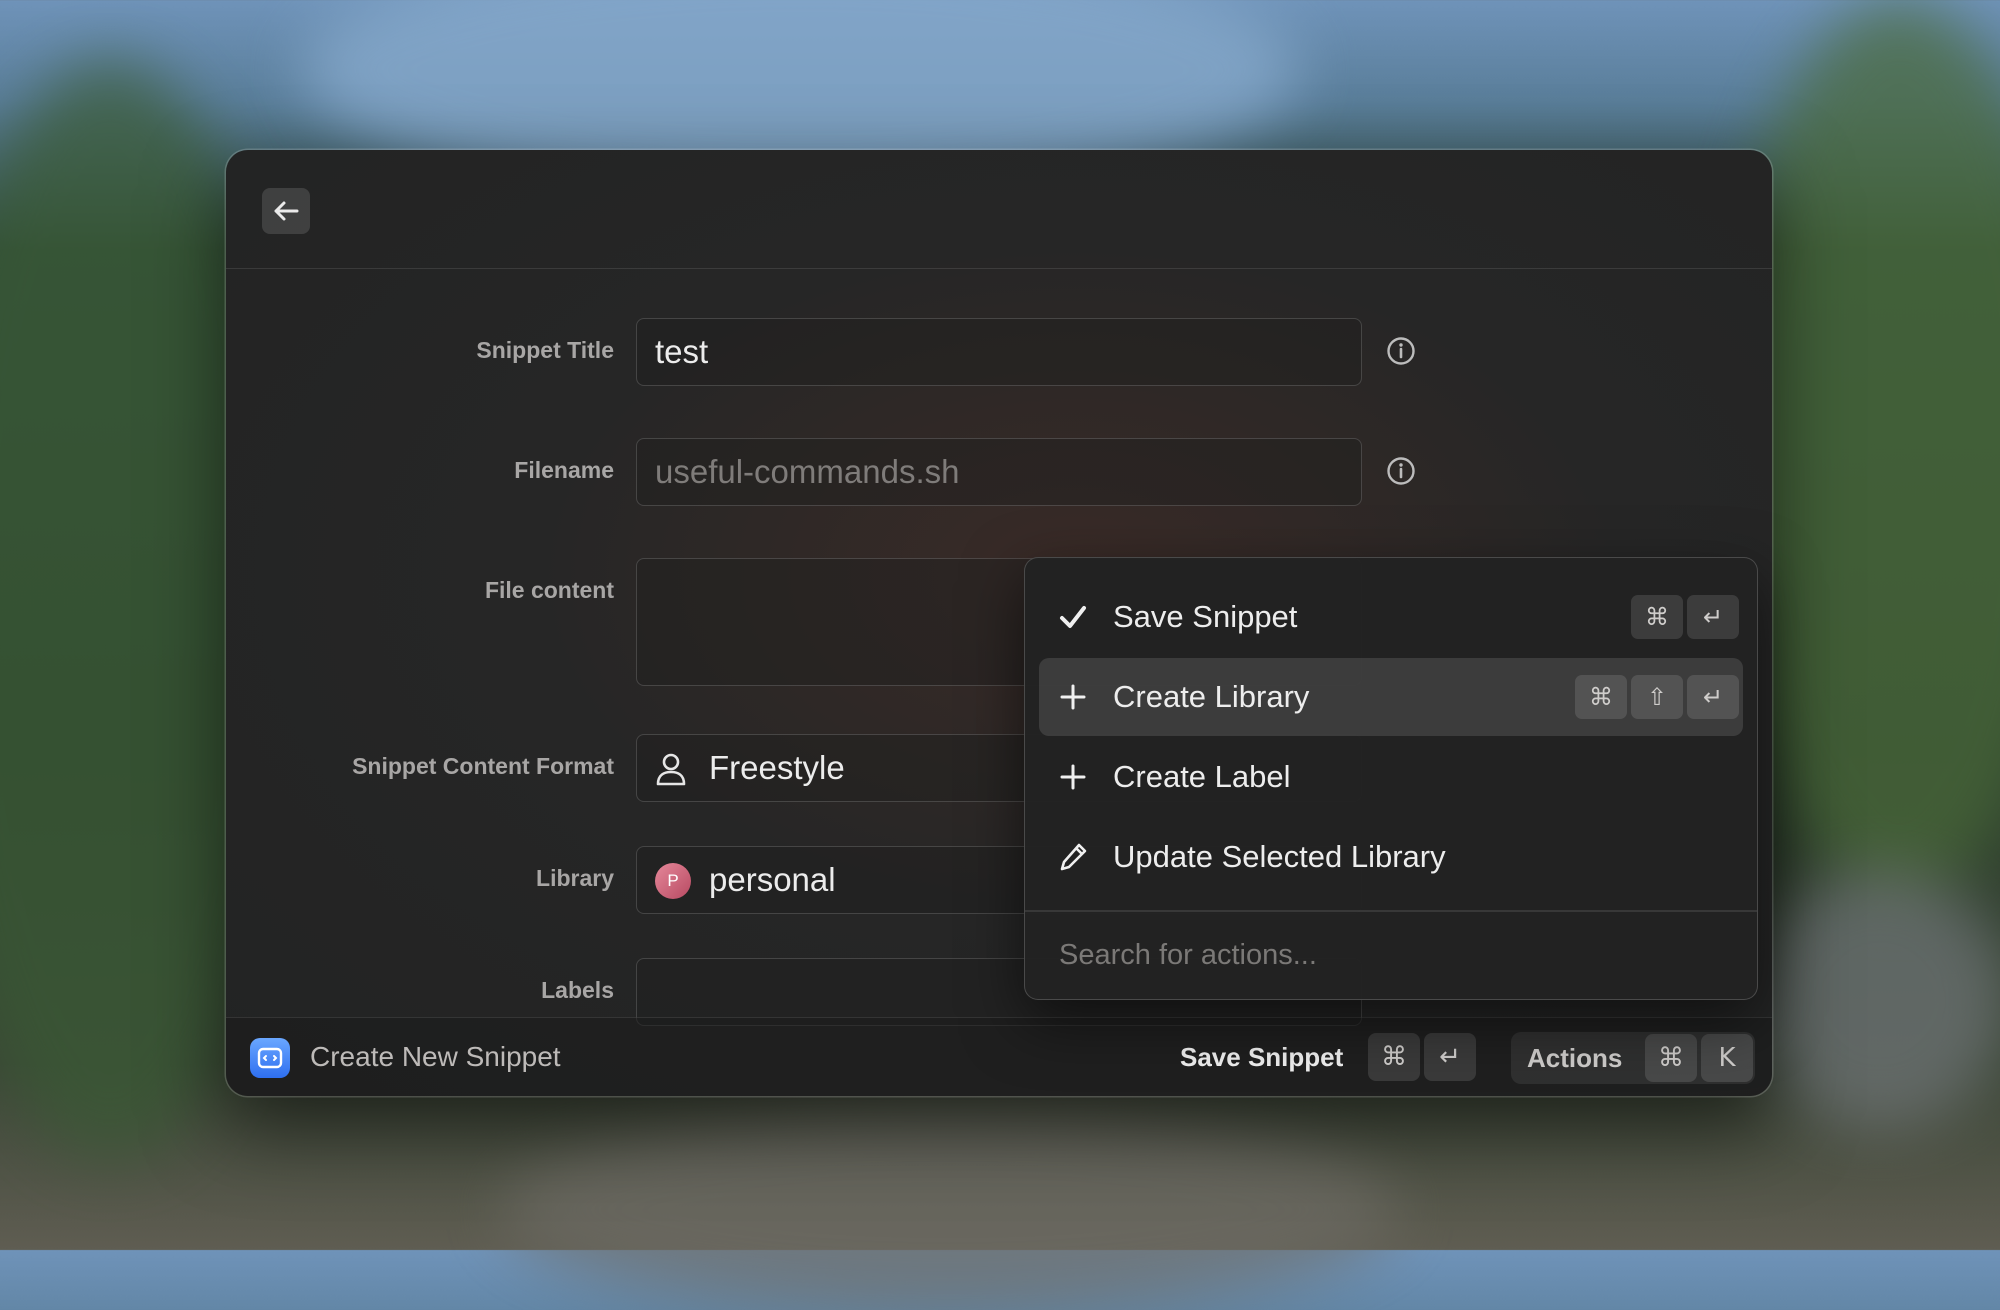  What do you see at coordinates (435, 1056) in the screenshot?
I see `footer-title: Create New Snippet` at bounding box center [435, 1056].